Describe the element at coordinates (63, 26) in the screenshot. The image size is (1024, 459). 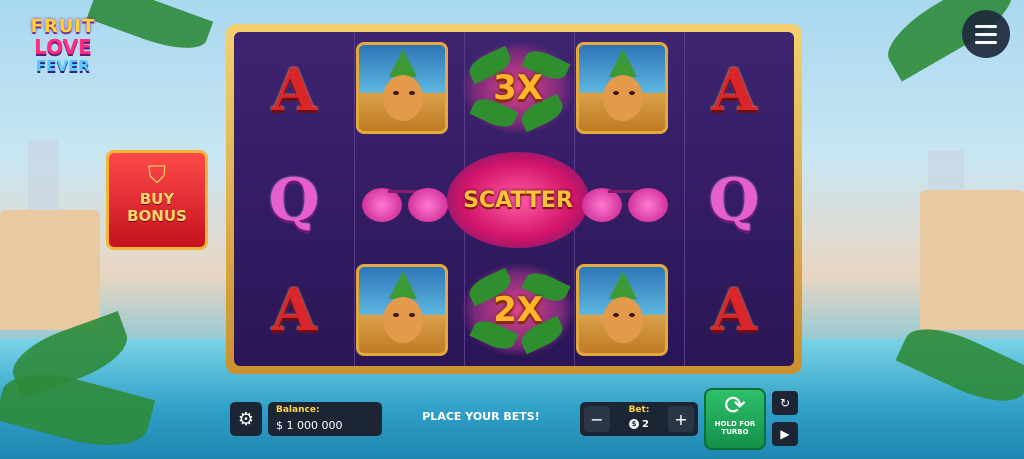
I see `logo-line-1: FRUIT` at that location.